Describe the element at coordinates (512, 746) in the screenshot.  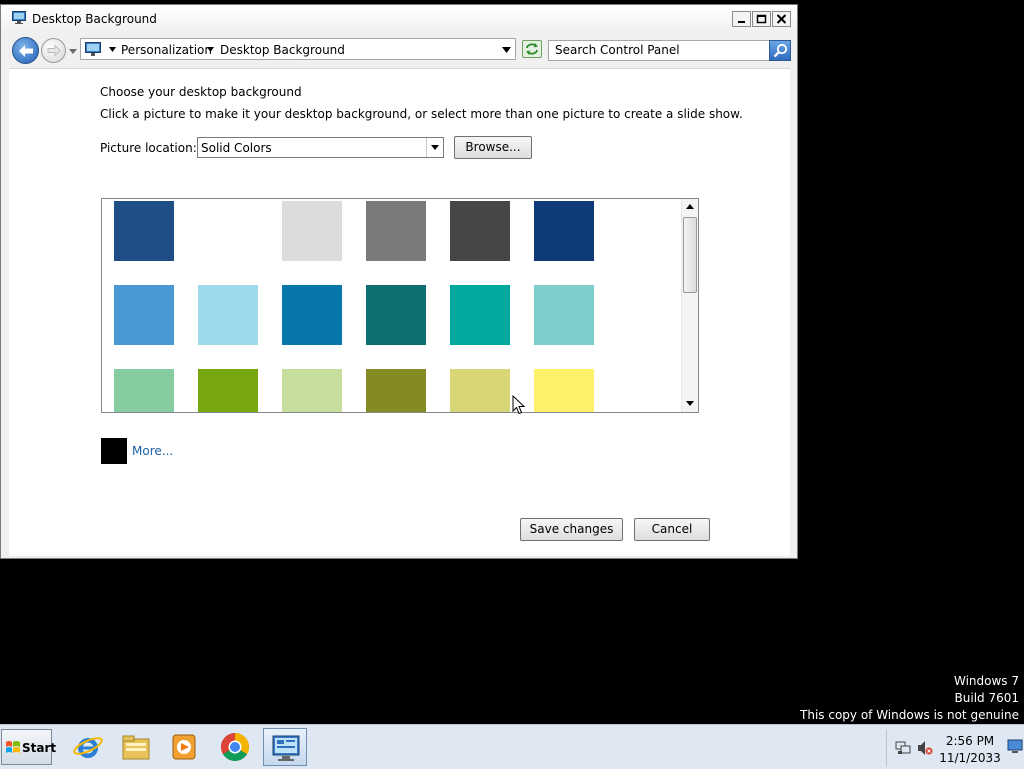
I see `taskbar: Start 2:56 PM 11/1/2033` at that location.